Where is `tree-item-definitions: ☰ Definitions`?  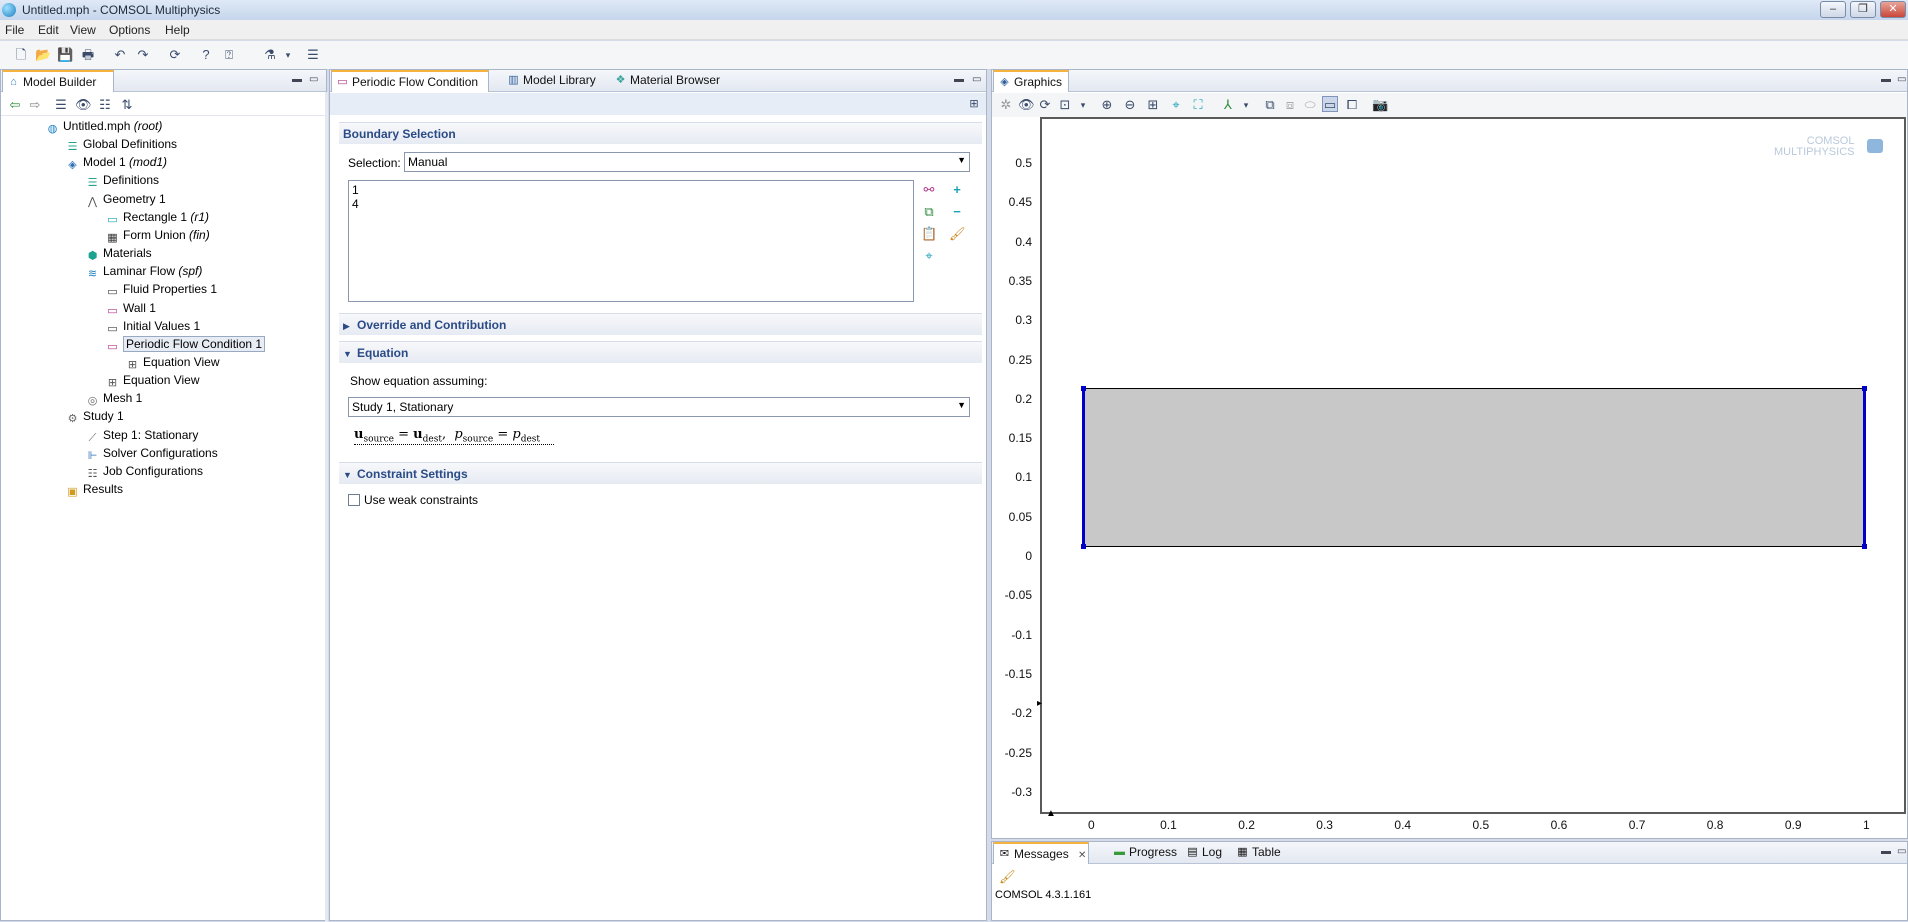
tree-item-definitions: ☰ Definitions is located at coordinates (122, 180).